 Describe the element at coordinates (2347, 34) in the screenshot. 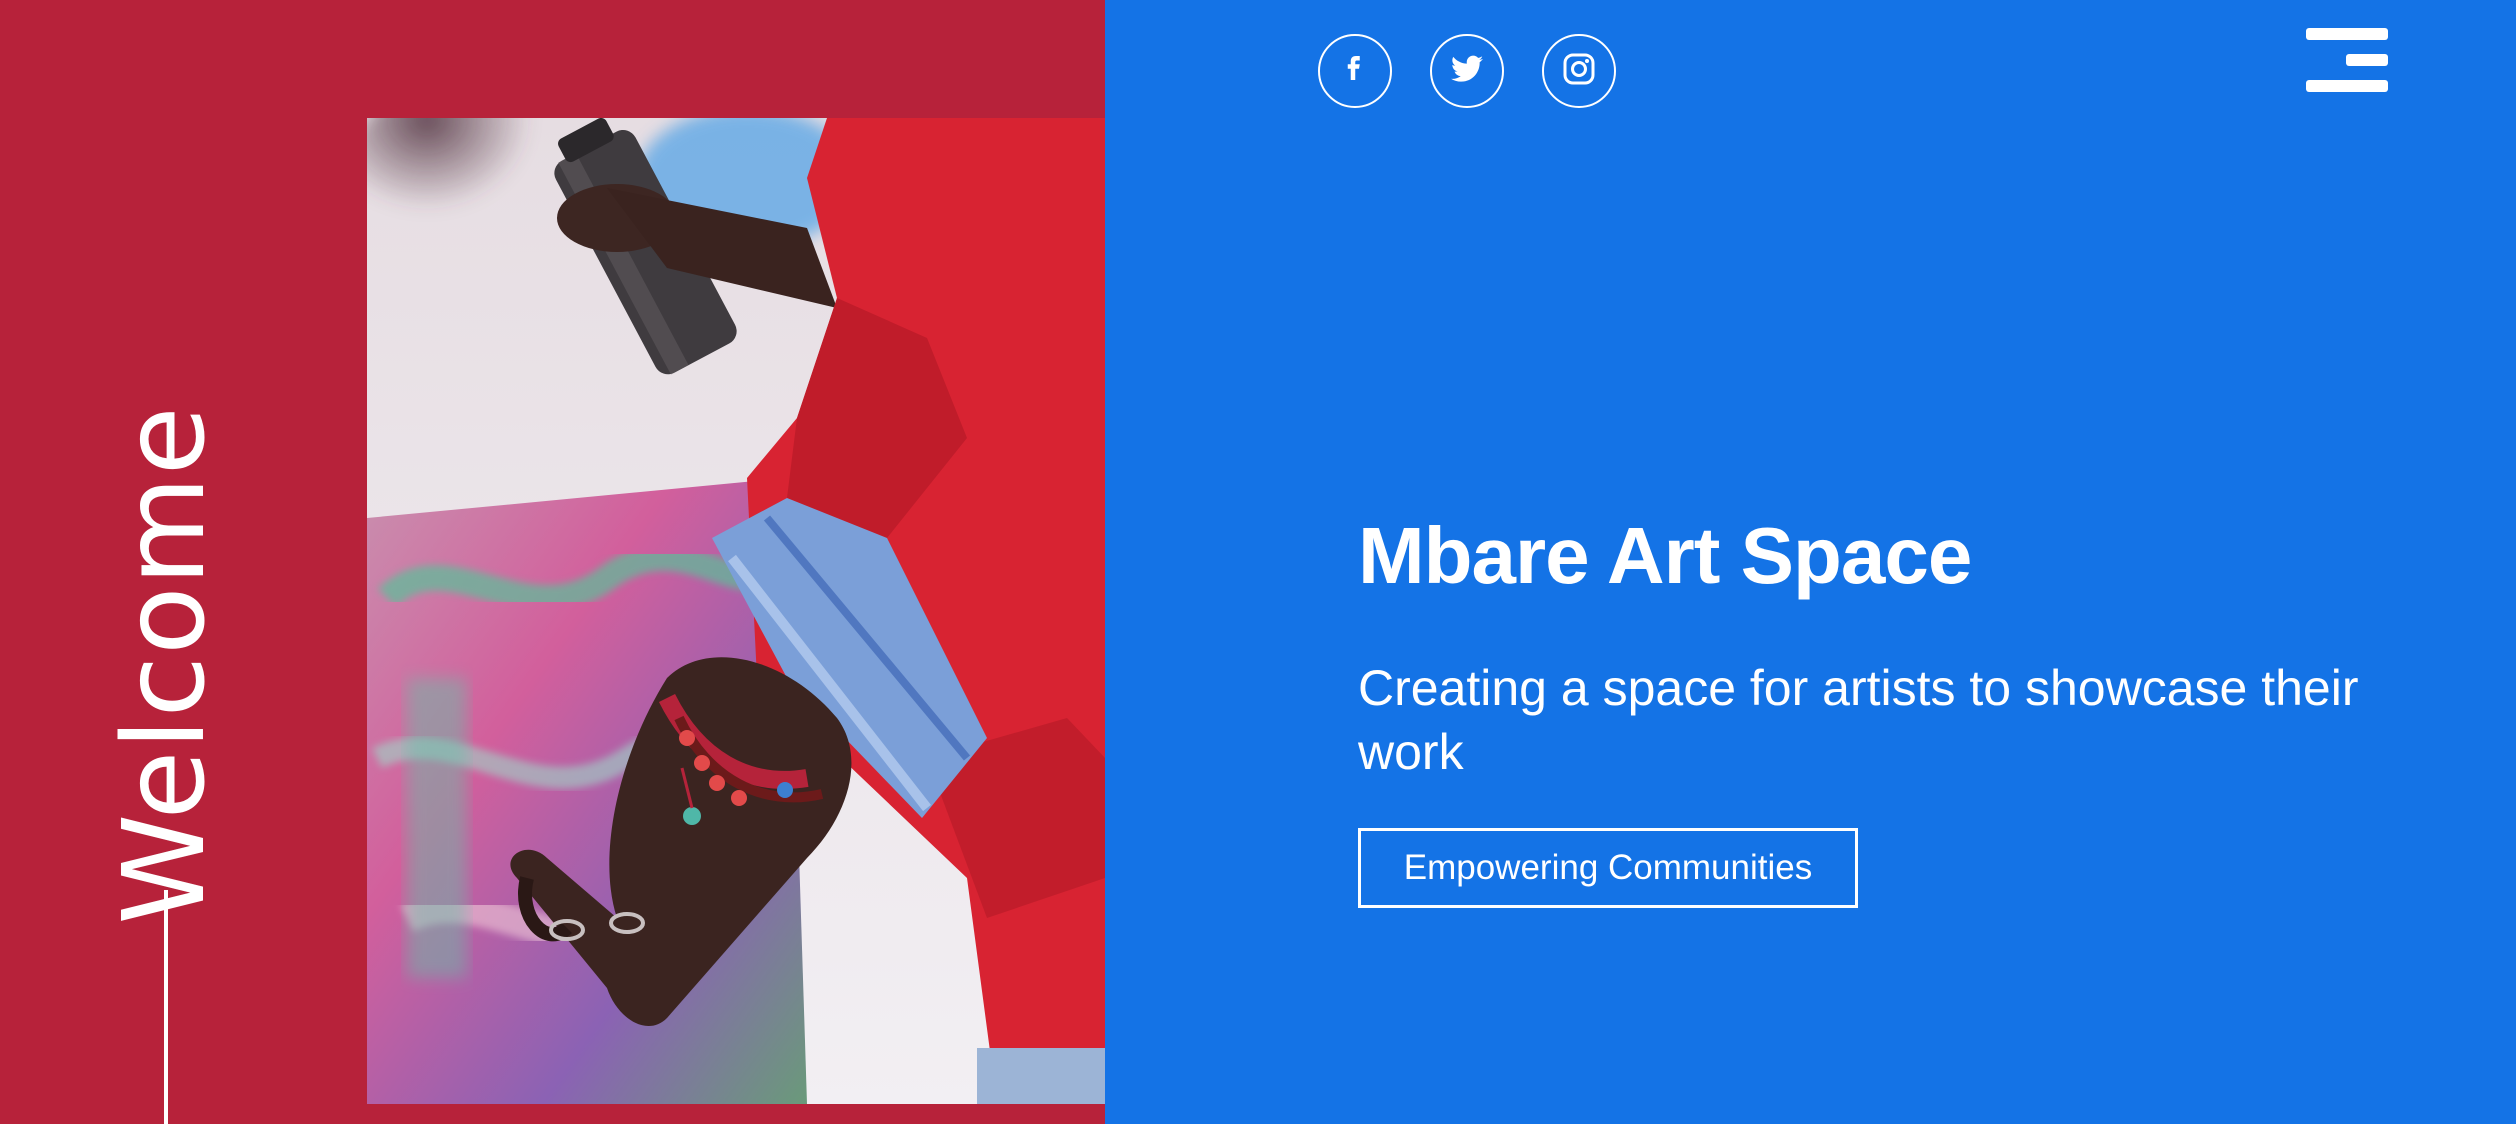

I see `hamburger-menu-icon` at that location.